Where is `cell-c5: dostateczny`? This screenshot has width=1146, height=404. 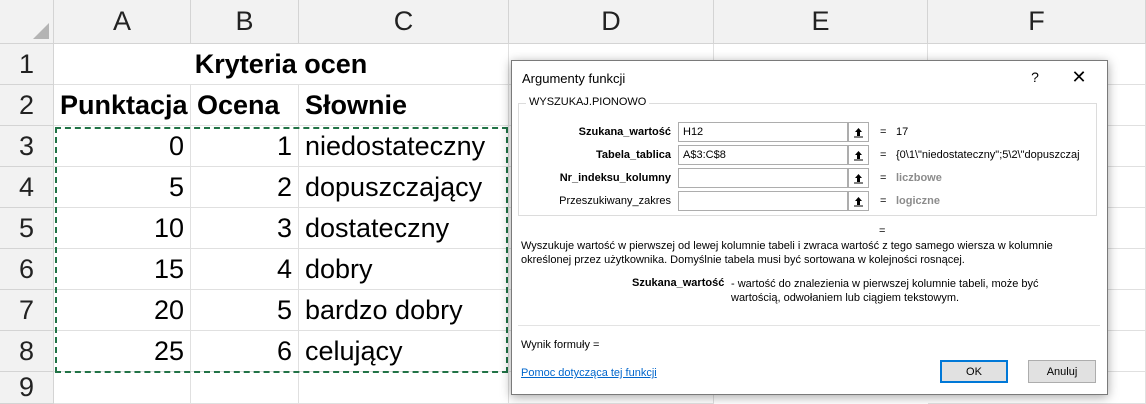 cell-c5: dostateczny is located at coordinates (404, 228).